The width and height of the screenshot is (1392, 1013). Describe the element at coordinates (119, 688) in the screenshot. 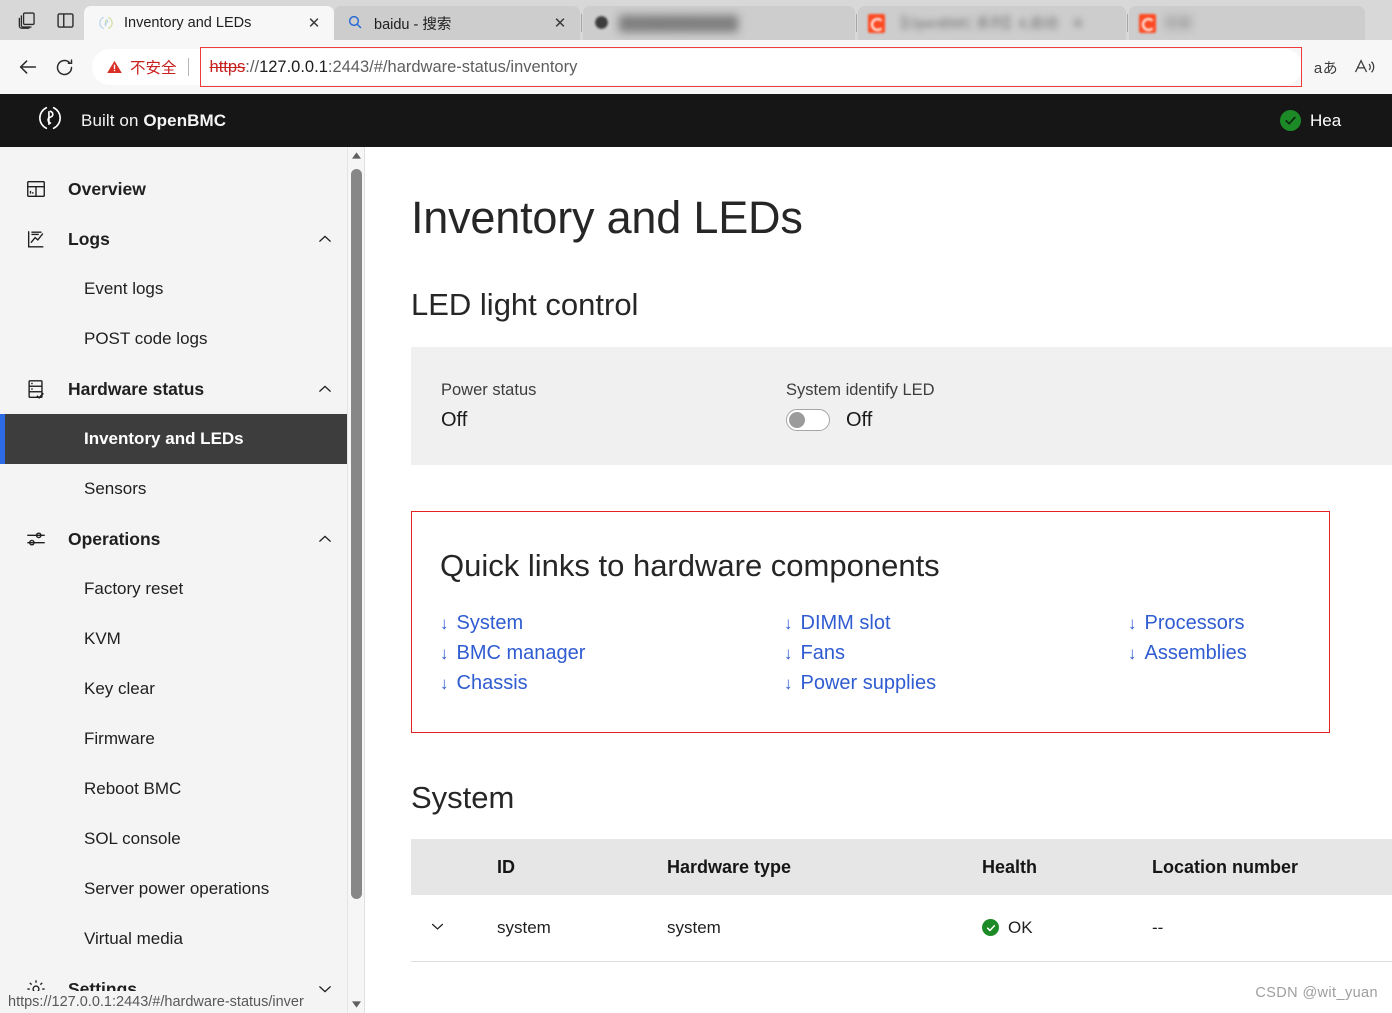

I see `sidebar-item-label: Key clear` at that location.